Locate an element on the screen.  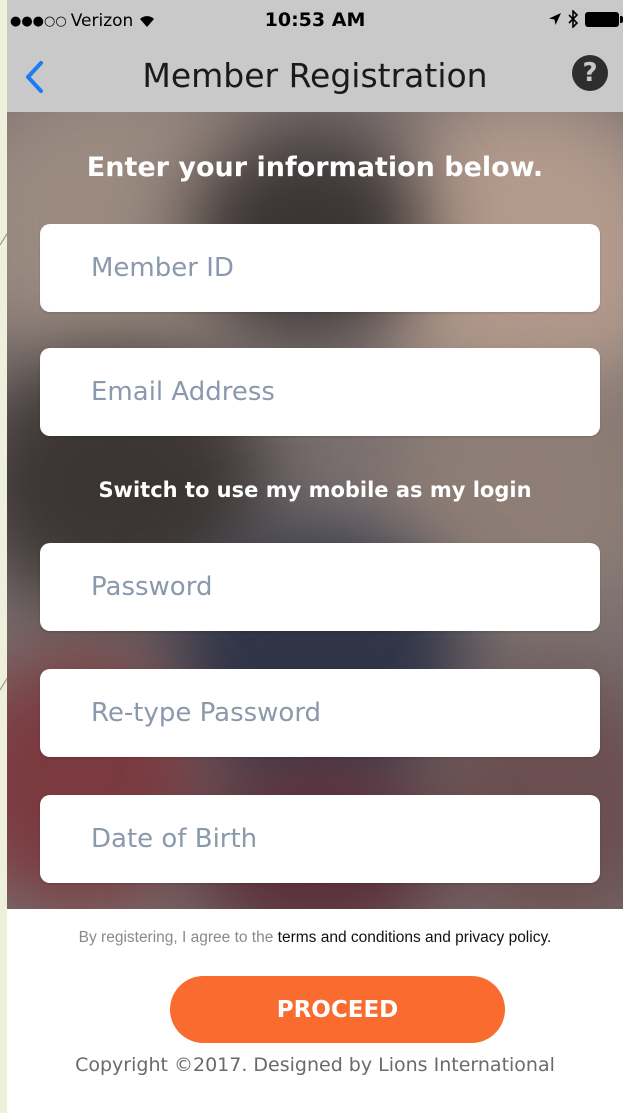
help-button: ? is located at coordinates (590, 73).